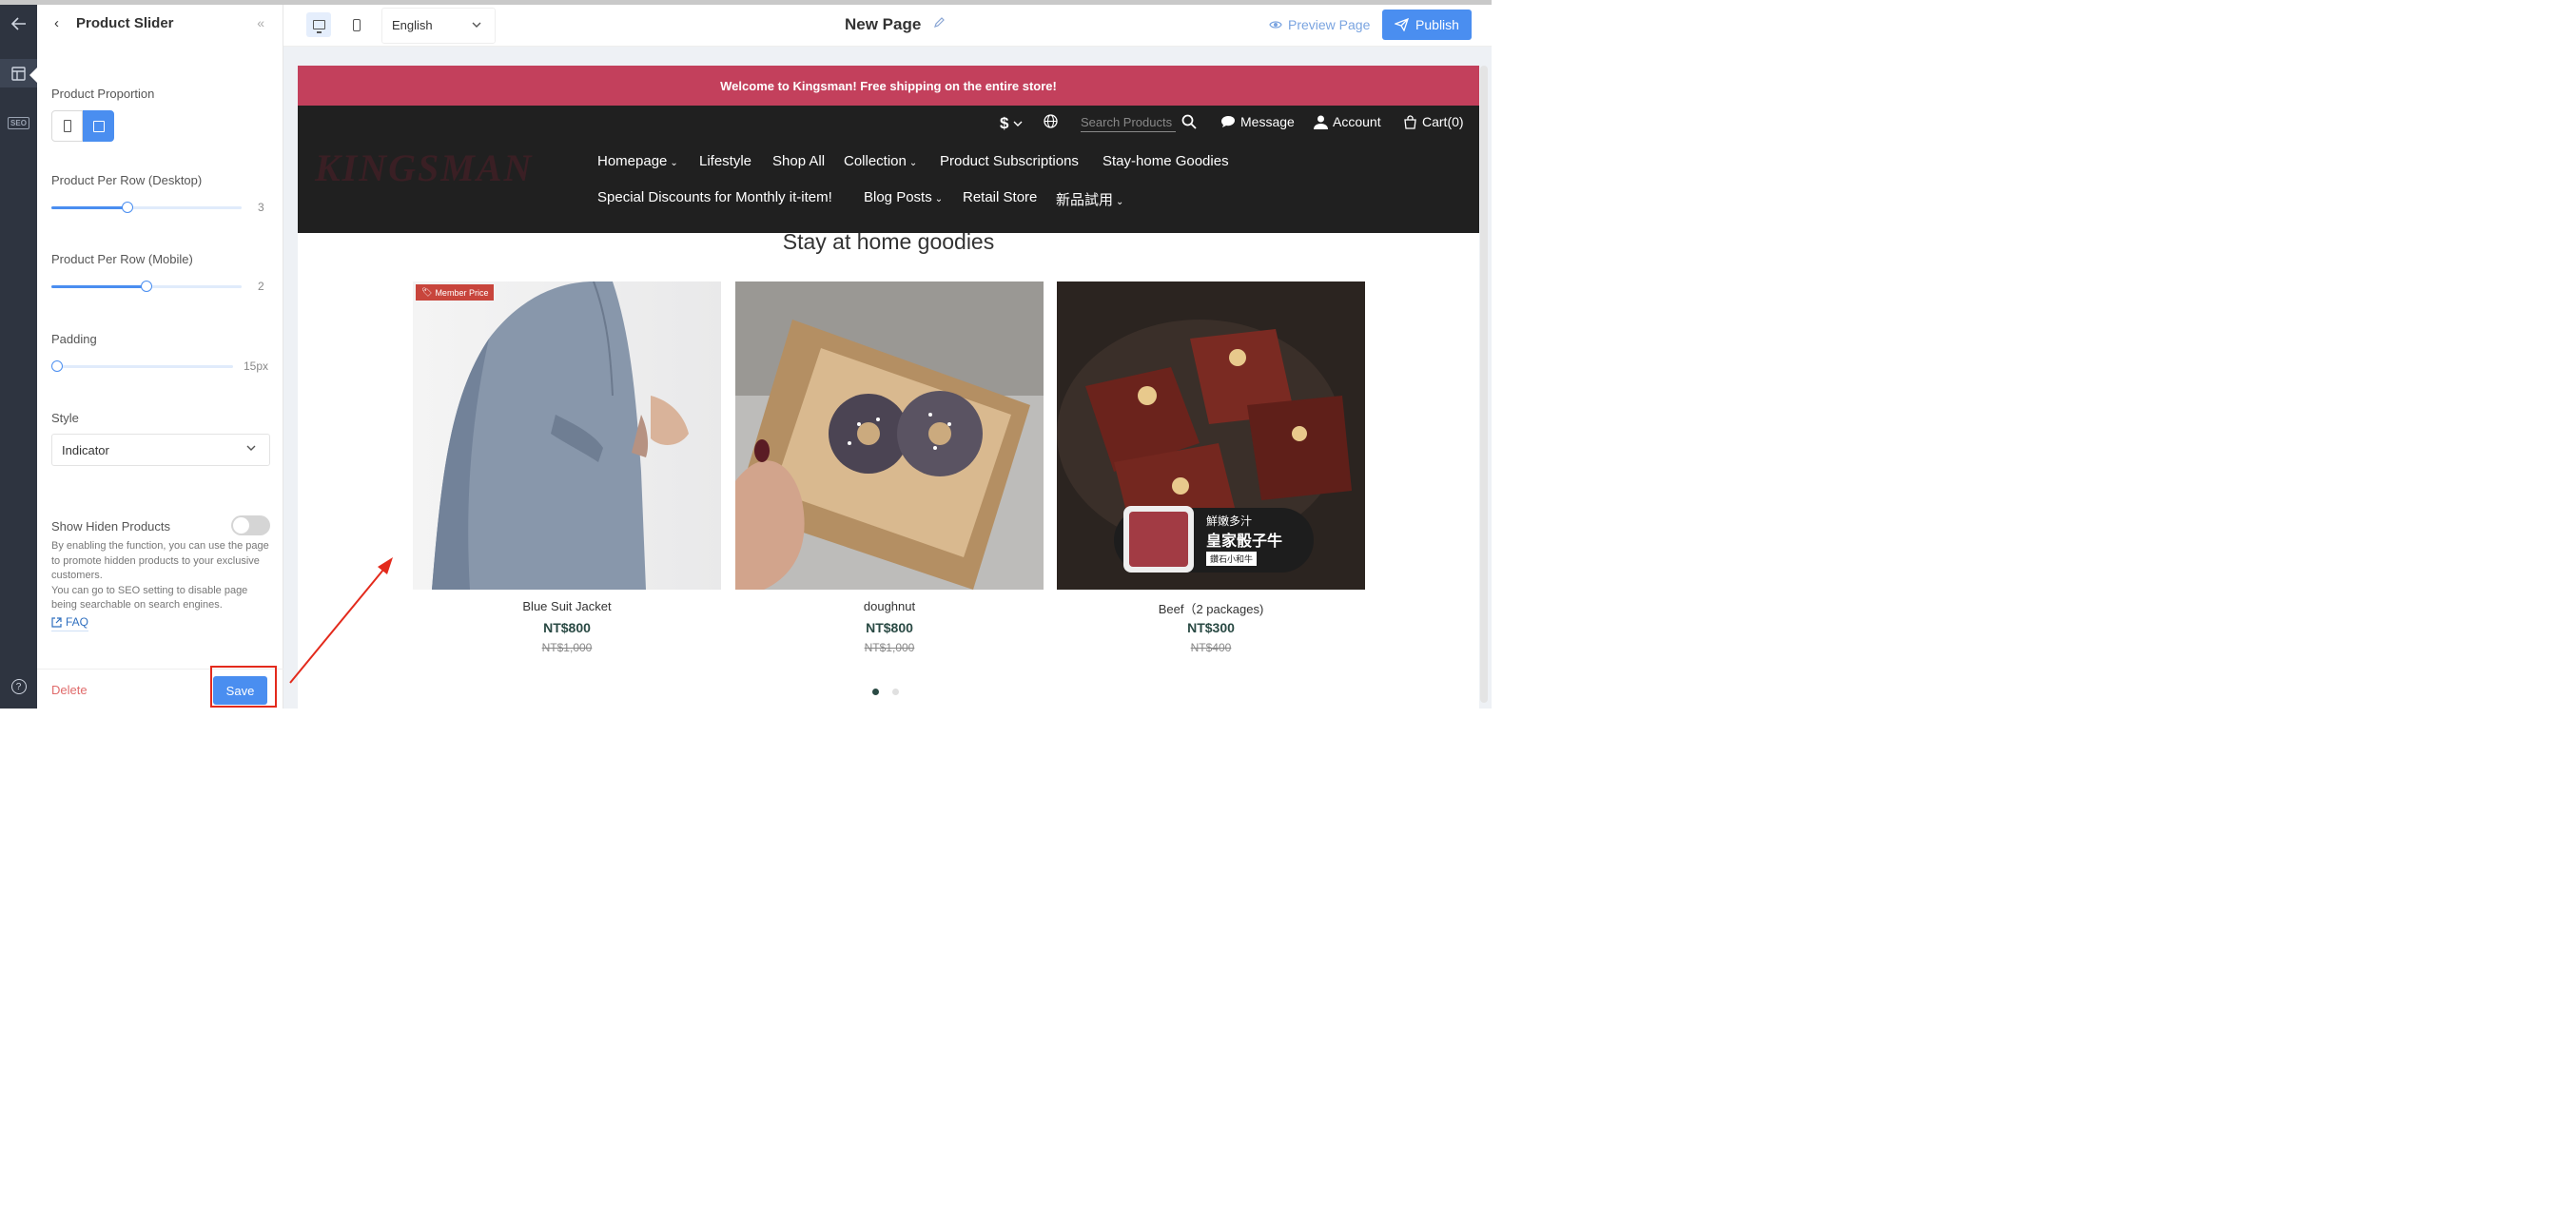  What do you see at coordinates (70, 690) in the screenshot?
I see `delete-button: Delete` at bounding box center [70, 690].